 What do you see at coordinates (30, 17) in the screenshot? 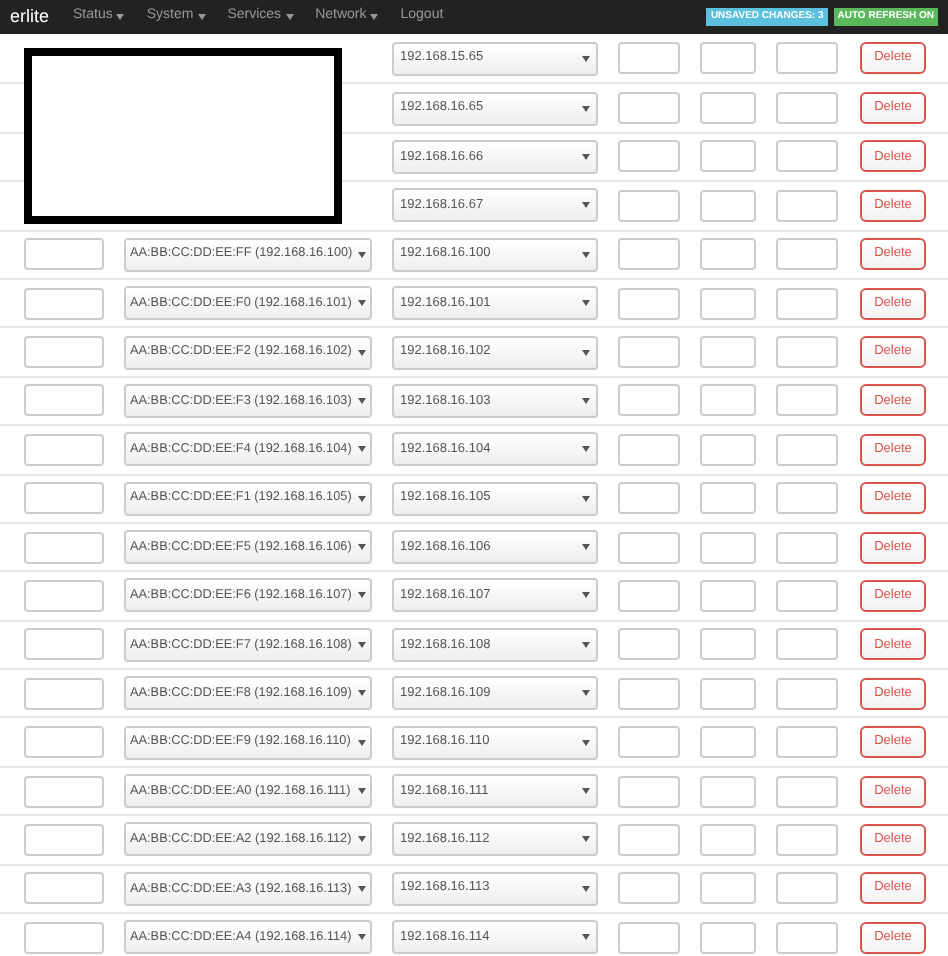
I see `brand-logo: erlite` at bounding box center [30, 17].